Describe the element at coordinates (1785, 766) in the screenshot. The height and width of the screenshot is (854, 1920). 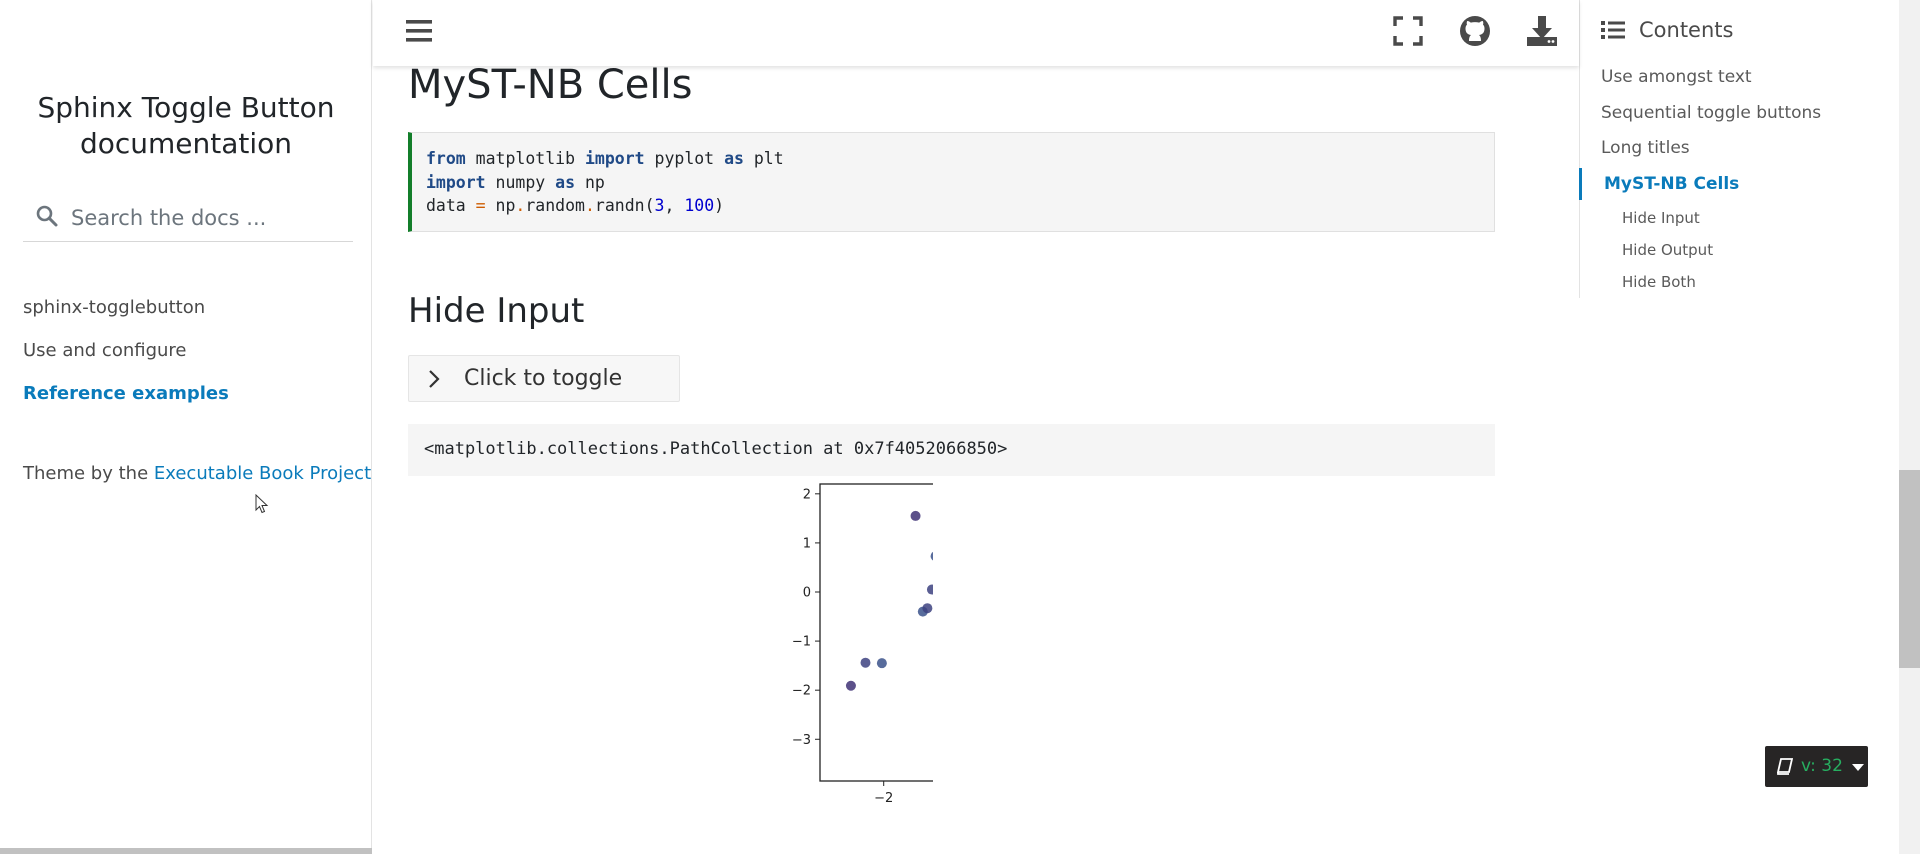
I see `book-icon` at that location.